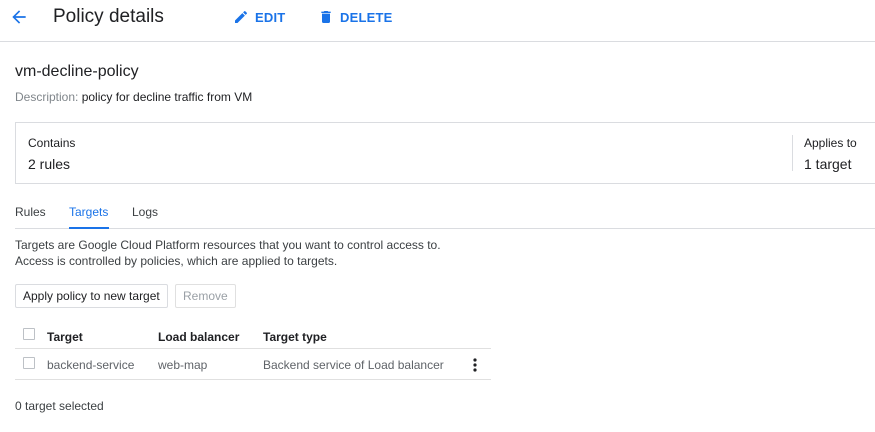 This screenshot has width=875, height=432. What do you see at coordinates (49, 164) in the screenshot?
I see `contains-value: 2 rules` at bounding box center [49, 164].